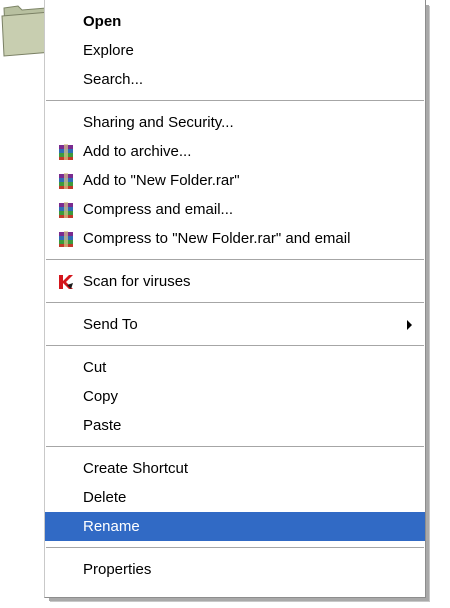 Image resolution: width=450 pixels, height=608 pixels. Describe the element at coordinates (66, 282) in the screenshot. I see `kaspersky-icon` at that location.